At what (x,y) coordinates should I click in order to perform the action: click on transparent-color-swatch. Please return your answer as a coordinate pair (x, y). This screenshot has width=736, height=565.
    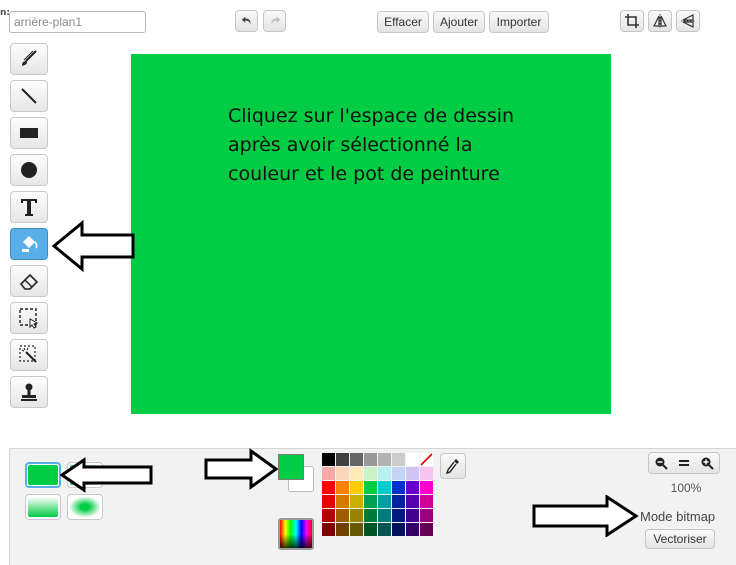
    Looking at the image, I should click on (426, 459).